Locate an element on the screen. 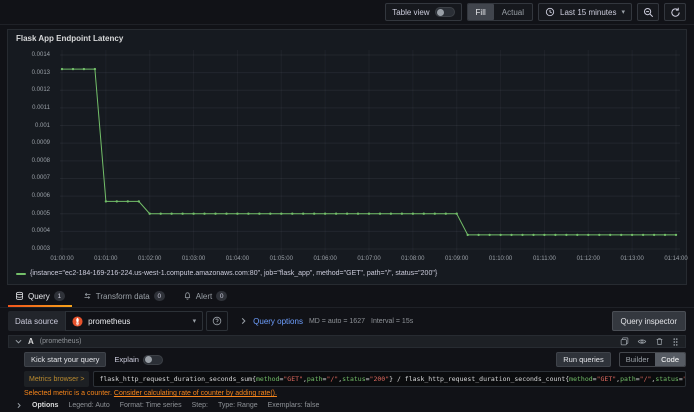 This screenshot has width=694, height=412. option-type: Type: Range is located at coordinates (237, 405).